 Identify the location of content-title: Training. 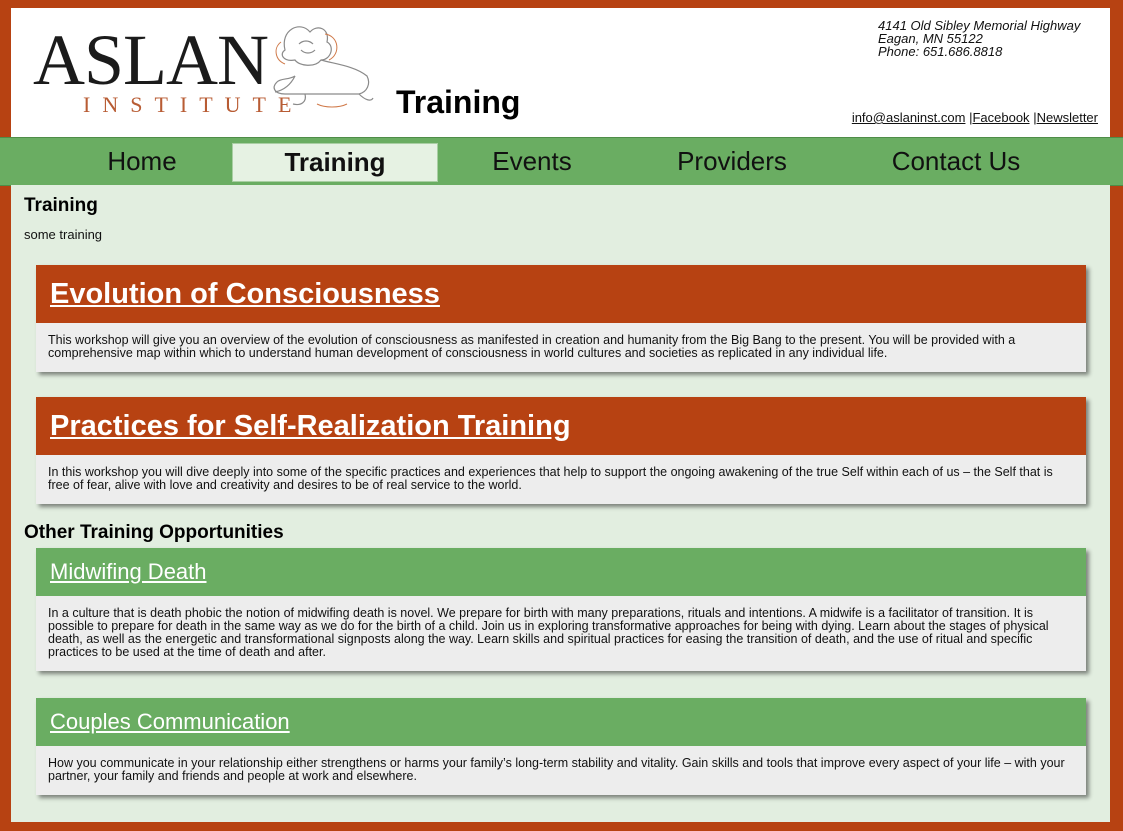
(61, 205).